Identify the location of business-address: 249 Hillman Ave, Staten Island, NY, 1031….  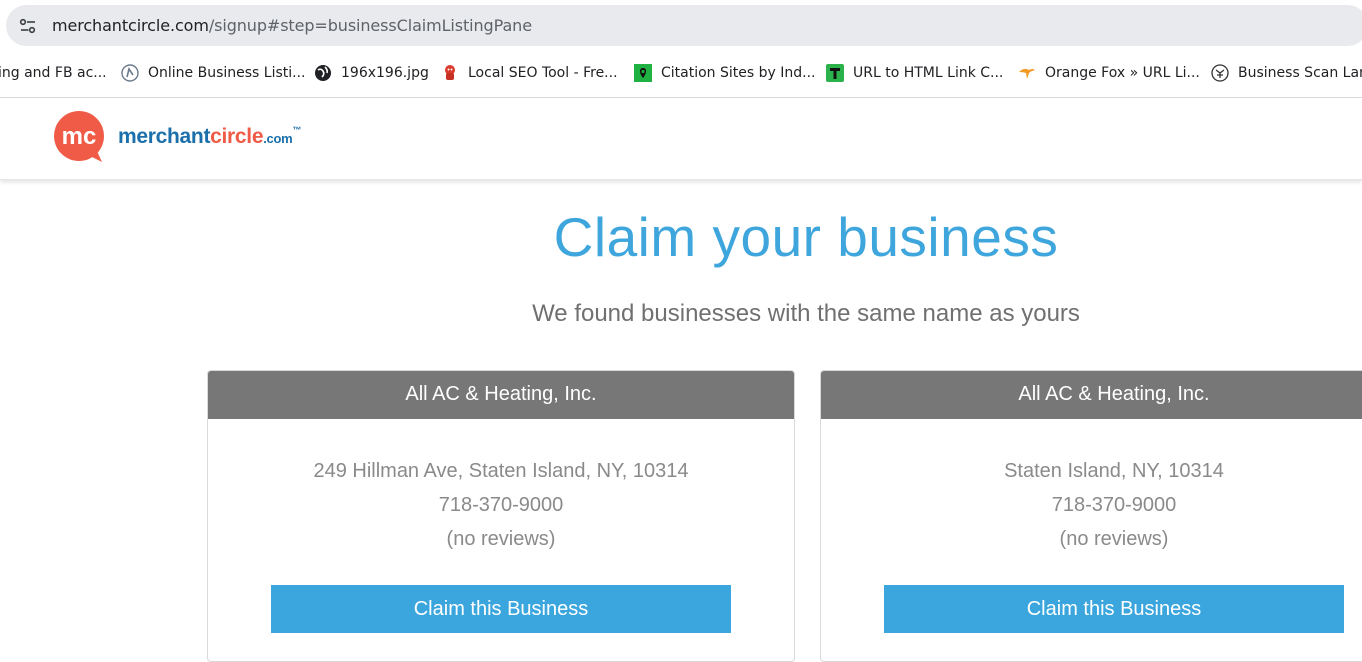
(501, 471).